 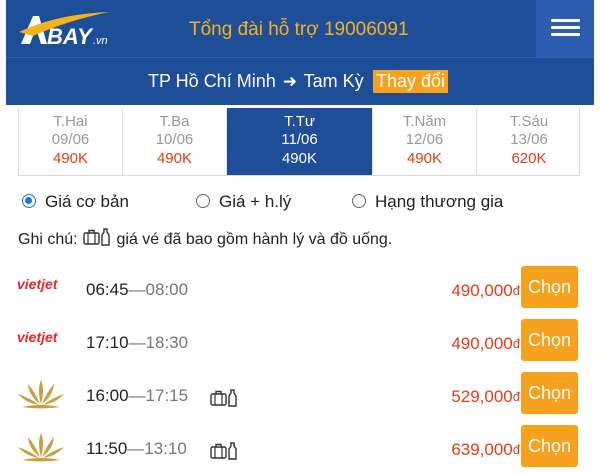 I want to click on date-tab-day: T.Sáu, so click(x=529, y=121).